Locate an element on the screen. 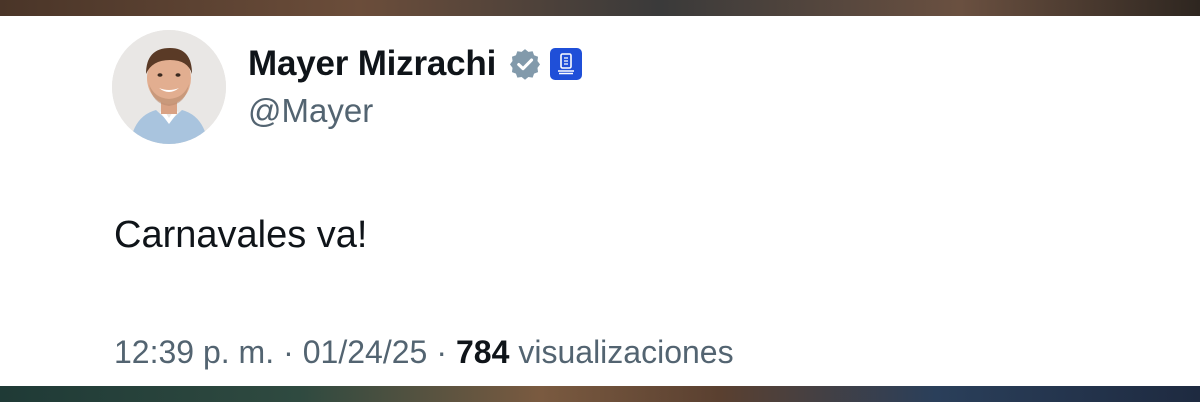  author-name-row: Mayer Mizrachi is located at coordinates (415, 64).